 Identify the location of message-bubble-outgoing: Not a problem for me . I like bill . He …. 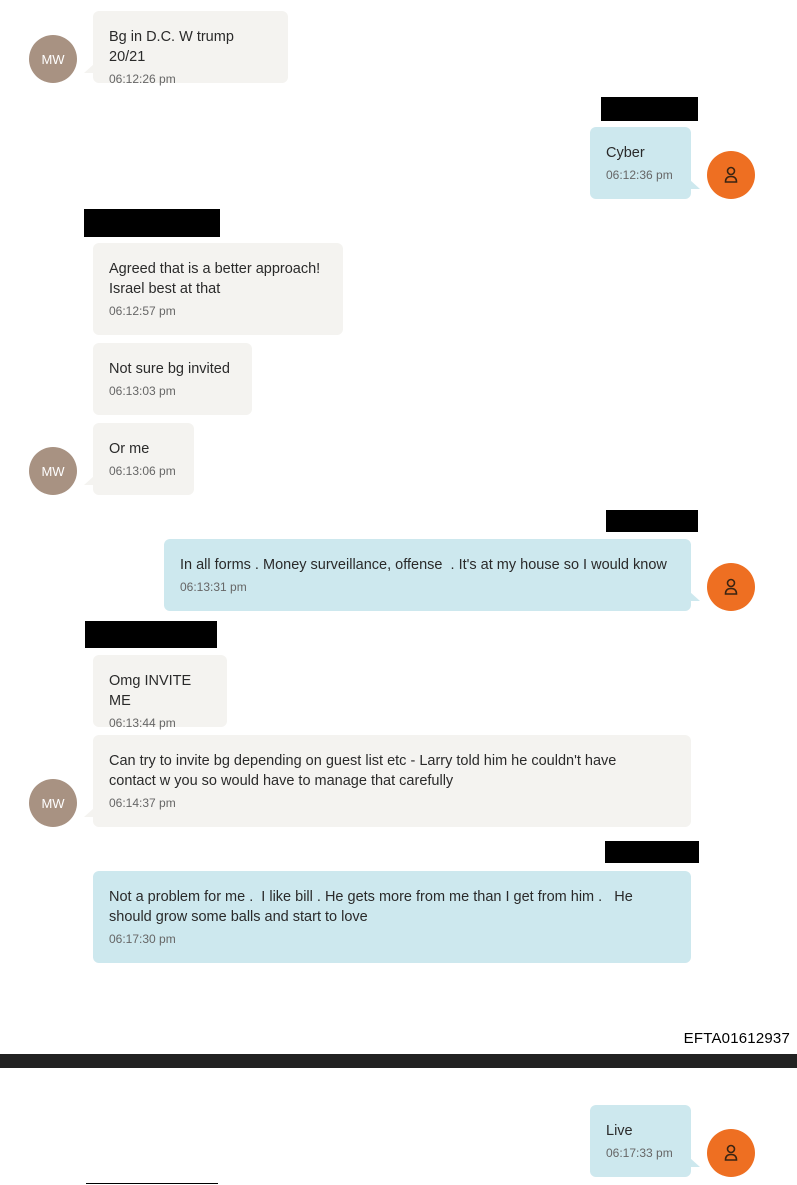
(392, 917).